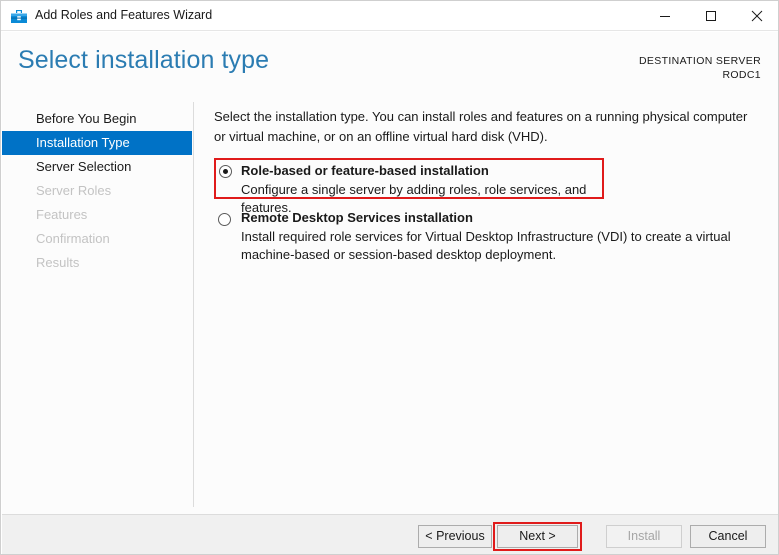 This screenshot has height=555, width=779. Describe the element at coordinates (97, 167) in the screenshot. I see `sidebar-item-server-selection: Server Selection` at that location.